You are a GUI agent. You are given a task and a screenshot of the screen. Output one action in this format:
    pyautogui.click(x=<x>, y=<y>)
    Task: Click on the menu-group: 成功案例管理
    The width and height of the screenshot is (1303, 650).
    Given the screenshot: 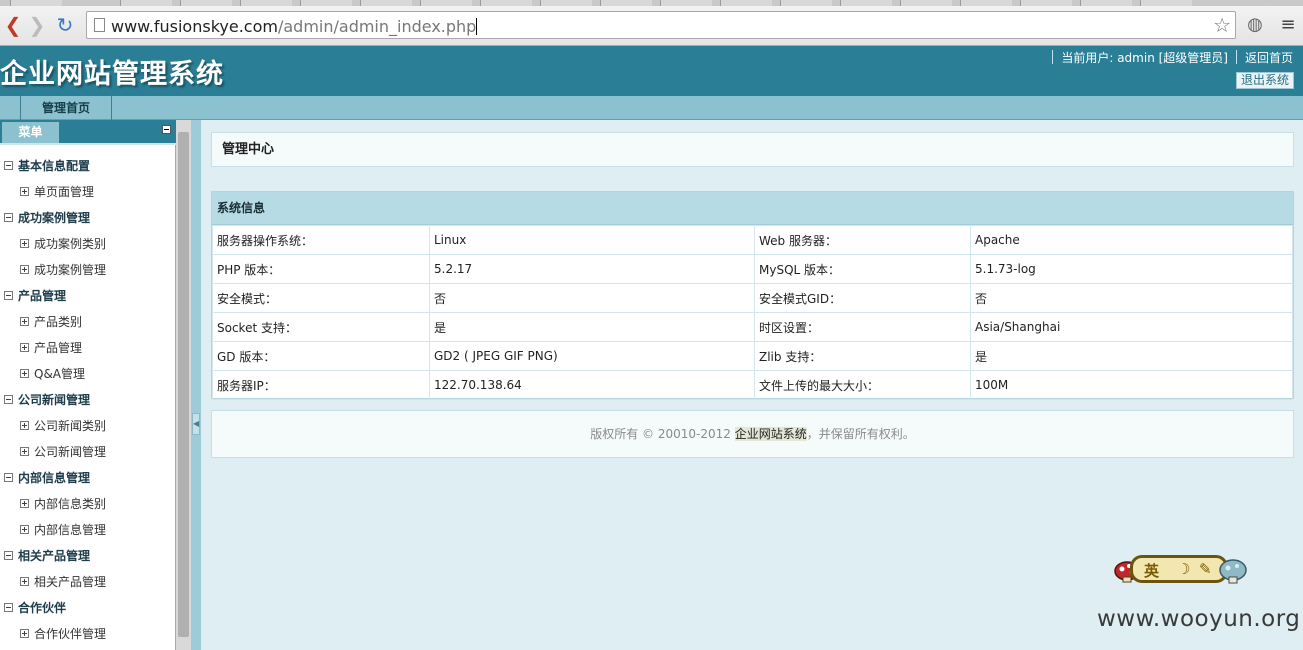 What is the action you would take?
    pyautogui.click(x=85, y=218)
    